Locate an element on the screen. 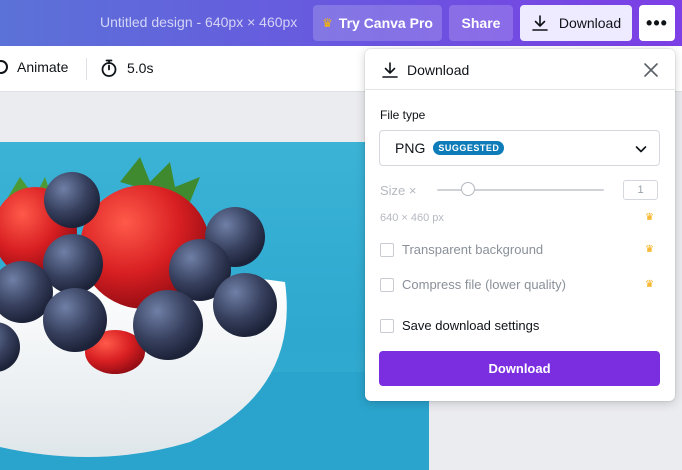 The width and height of the screenshot is (682, 470). save-download-settings-option: Save download settings is located at coordinates (459, 325).